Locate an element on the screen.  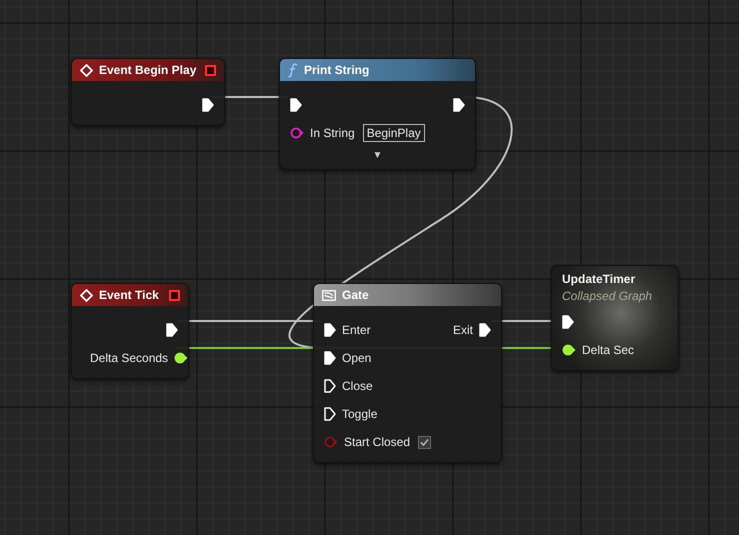
pin-label: Enter is located at coordinates (356, 330).